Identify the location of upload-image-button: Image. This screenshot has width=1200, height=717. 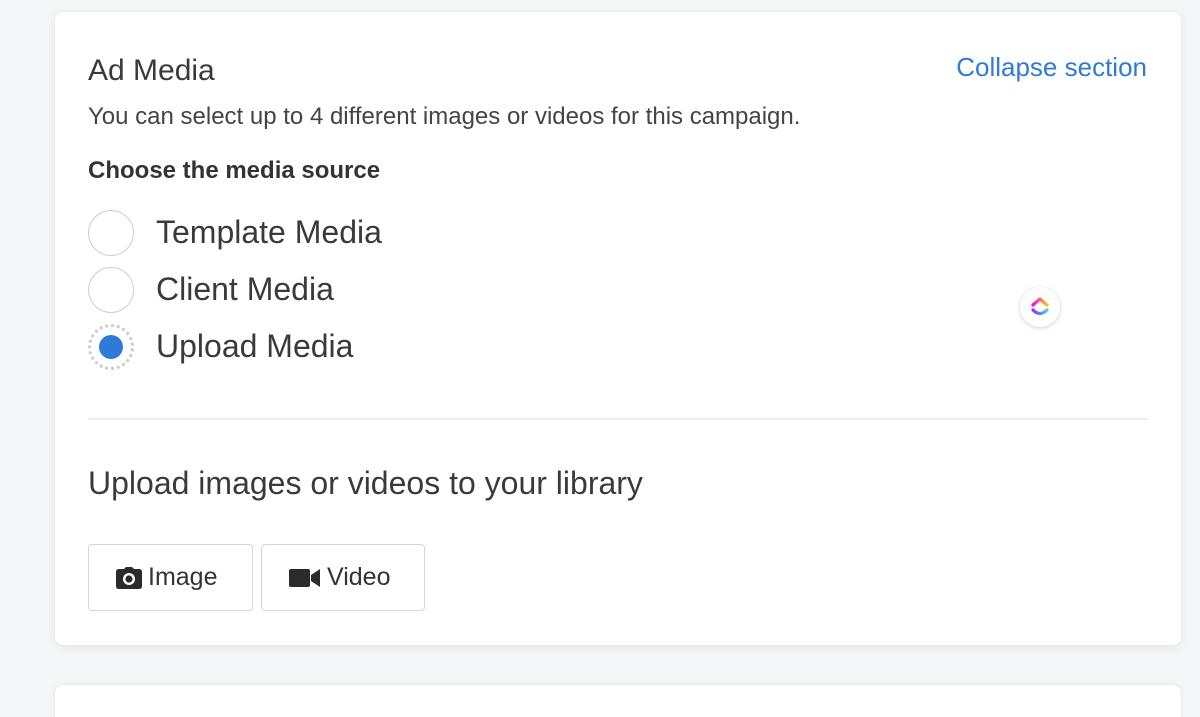
(170, 577).